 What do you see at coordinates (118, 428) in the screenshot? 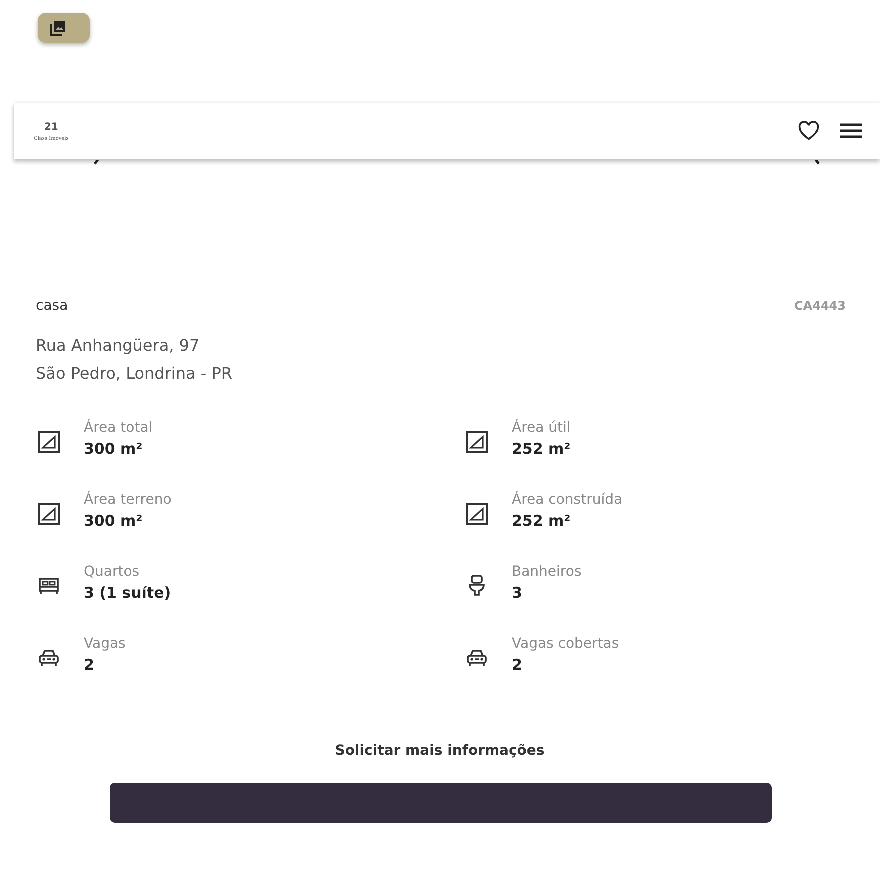
I see `feature-label: Área total` at bounding box center [118, 428].